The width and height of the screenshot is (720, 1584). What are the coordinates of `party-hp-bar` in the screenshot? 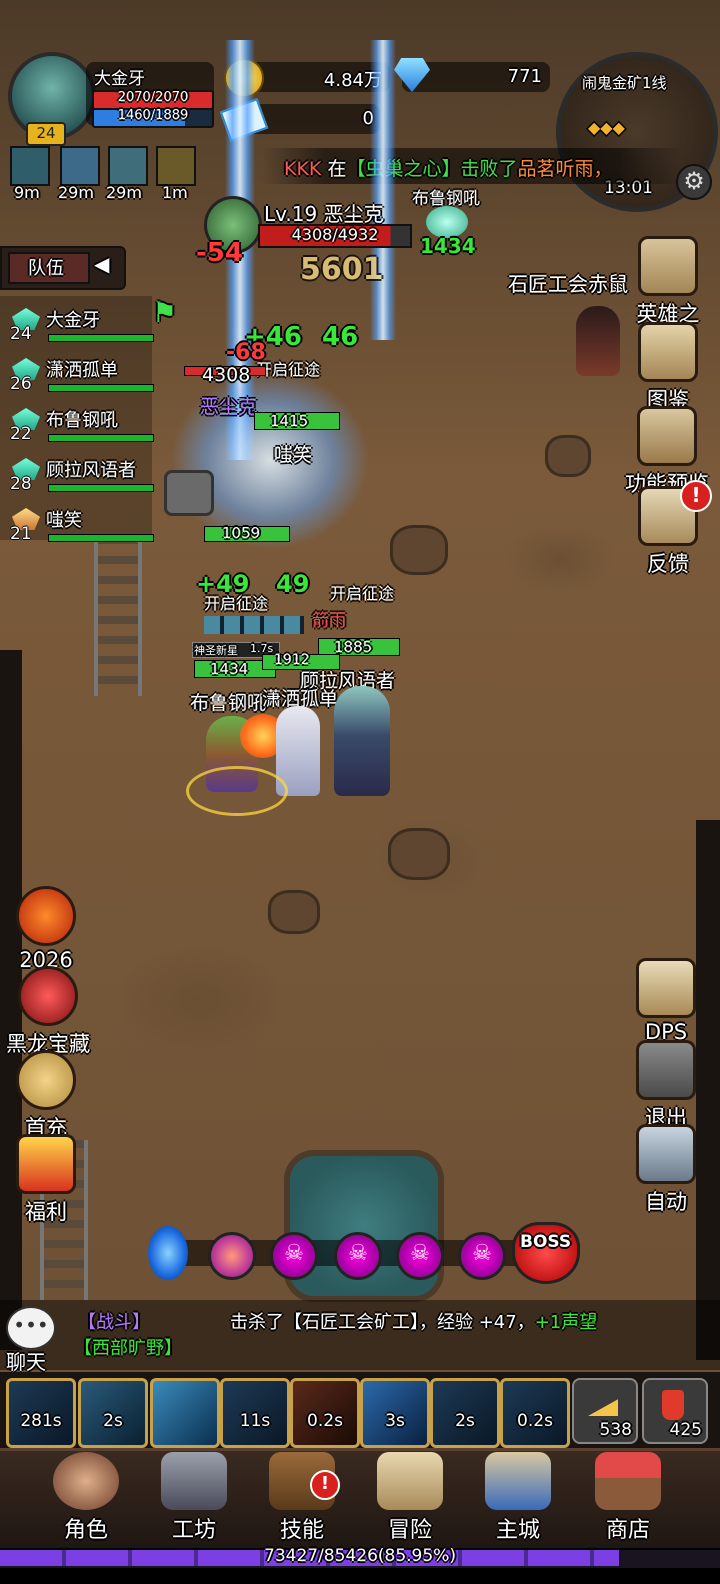 It's located at (101, 338).